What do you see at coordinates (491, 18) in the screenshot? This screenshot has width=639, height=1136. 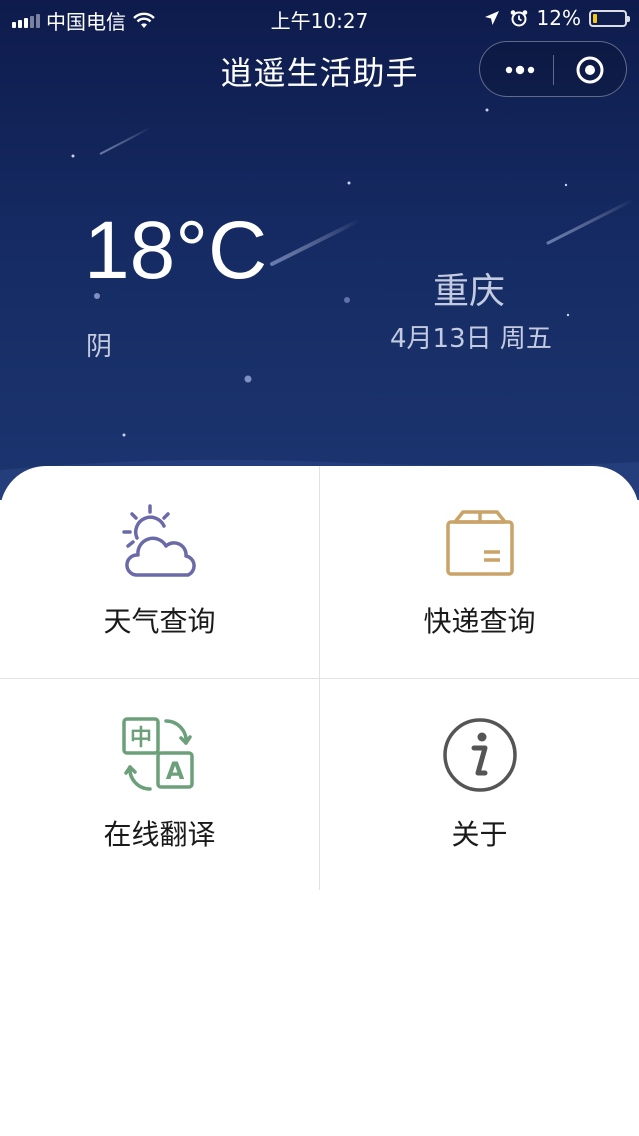 I see `location-arrow-icon` at bounding box center [491, 18].